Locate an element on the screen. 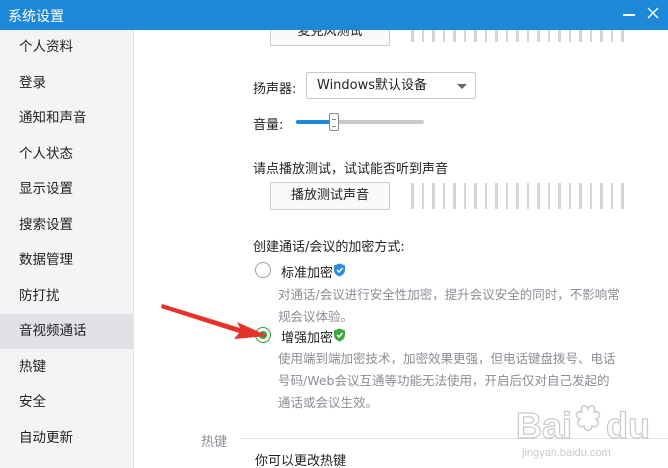 The image size is (668, 468). description-line: 使用端到端加密技术，加密效果更强，但电话键盘拨号、电话 is located at coordinates (447, 358).